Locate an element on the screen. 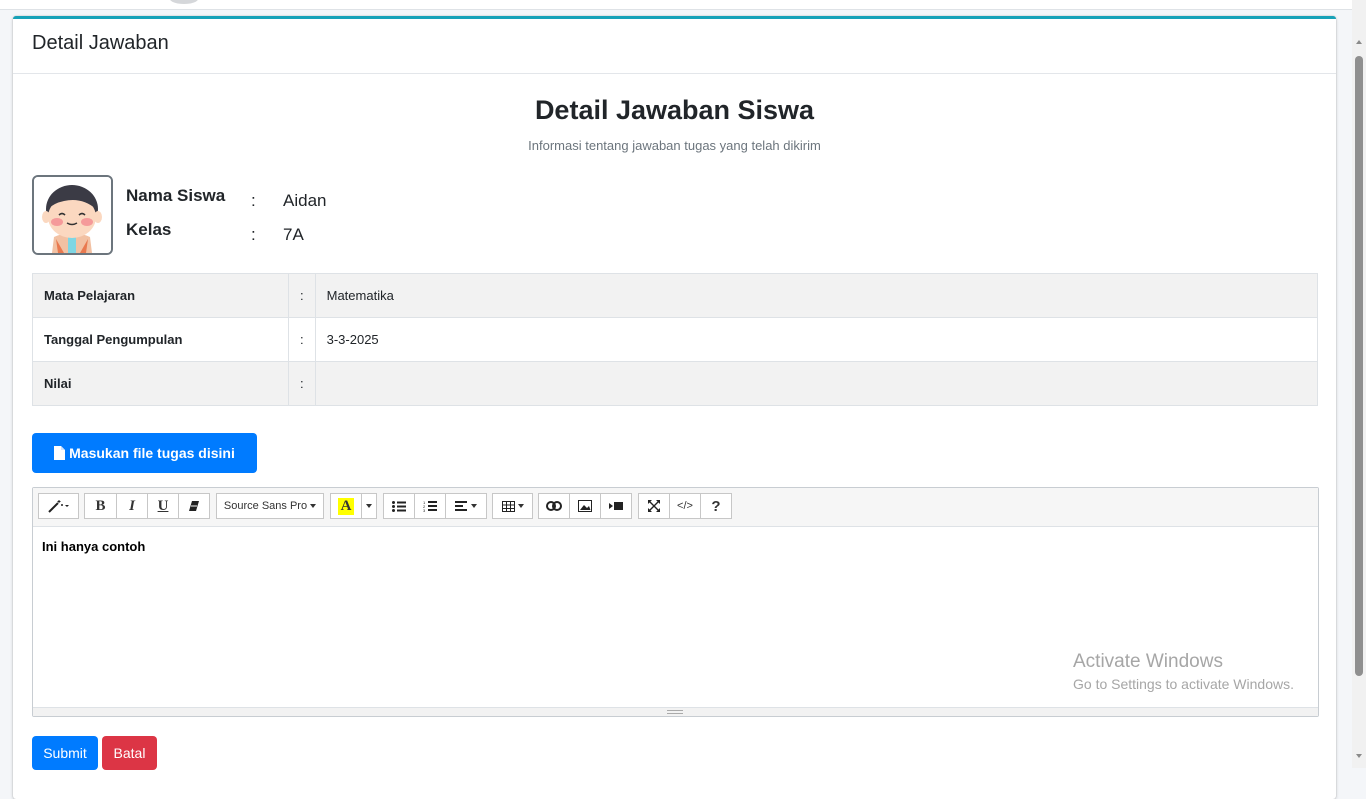 Image resolution: width=1366 pixels, height=799 pixels. svg-text: 3 is located at coordinates (424, 510).